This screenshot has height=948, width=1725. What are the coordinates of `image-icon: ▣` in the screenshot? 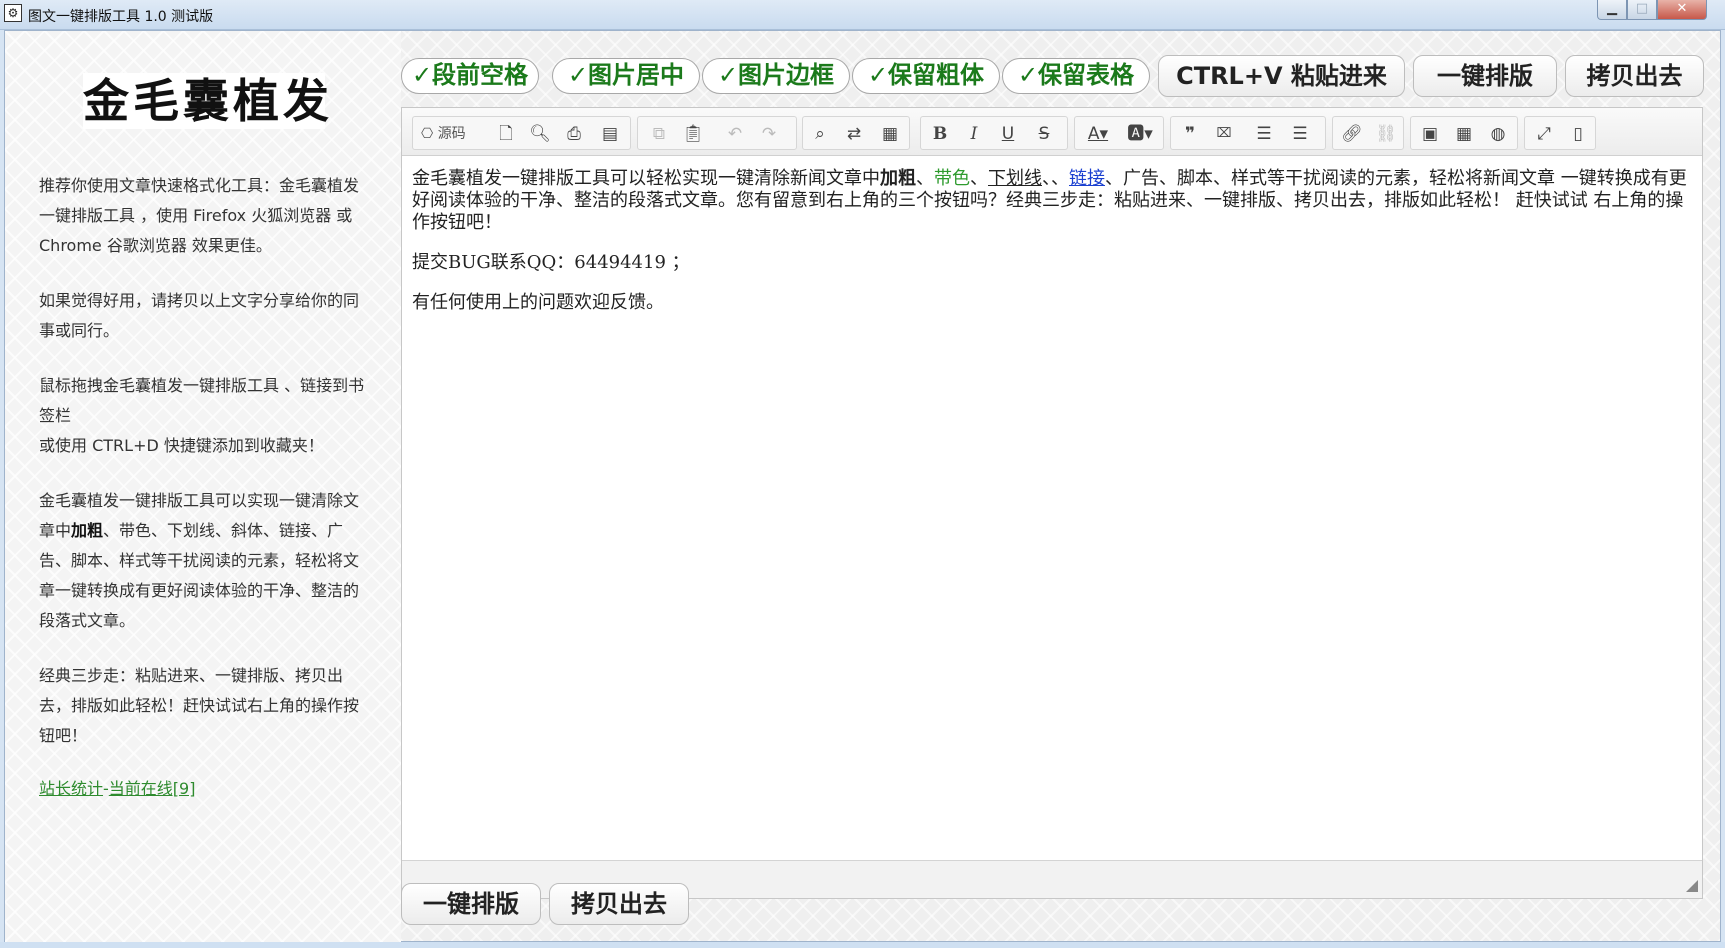 It's located at (1430, 134).